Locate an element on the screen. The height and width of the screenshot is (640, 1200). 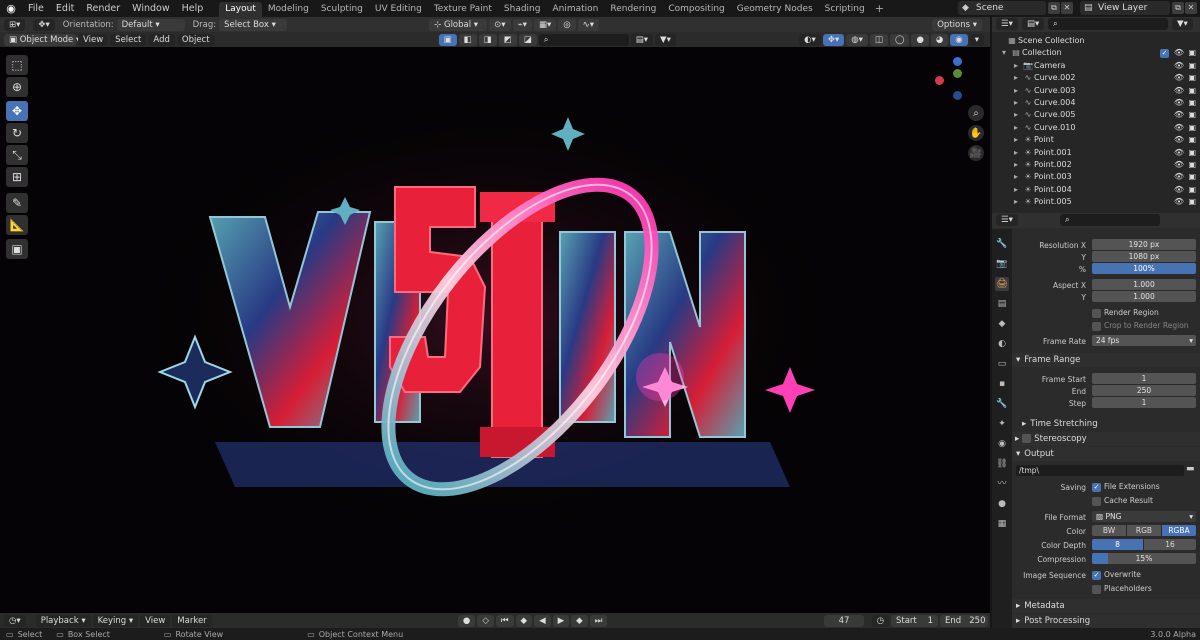
color-rgba-option: RGBA is located at coordinates (1179, 530).